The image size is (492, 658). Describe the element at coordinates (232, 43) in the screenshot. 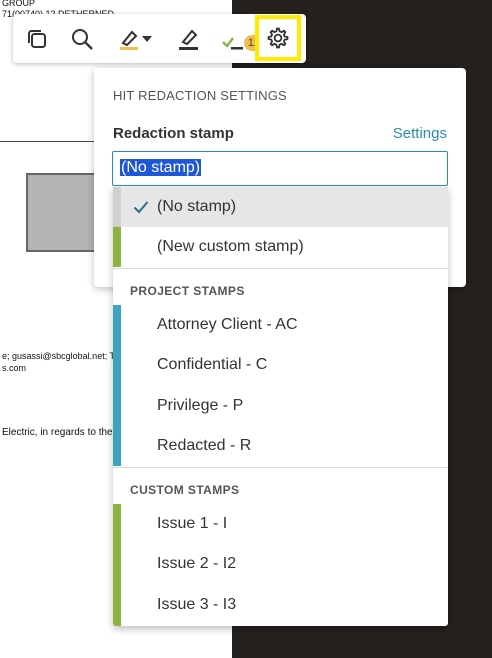

I see `checked-user-icon` at that location.